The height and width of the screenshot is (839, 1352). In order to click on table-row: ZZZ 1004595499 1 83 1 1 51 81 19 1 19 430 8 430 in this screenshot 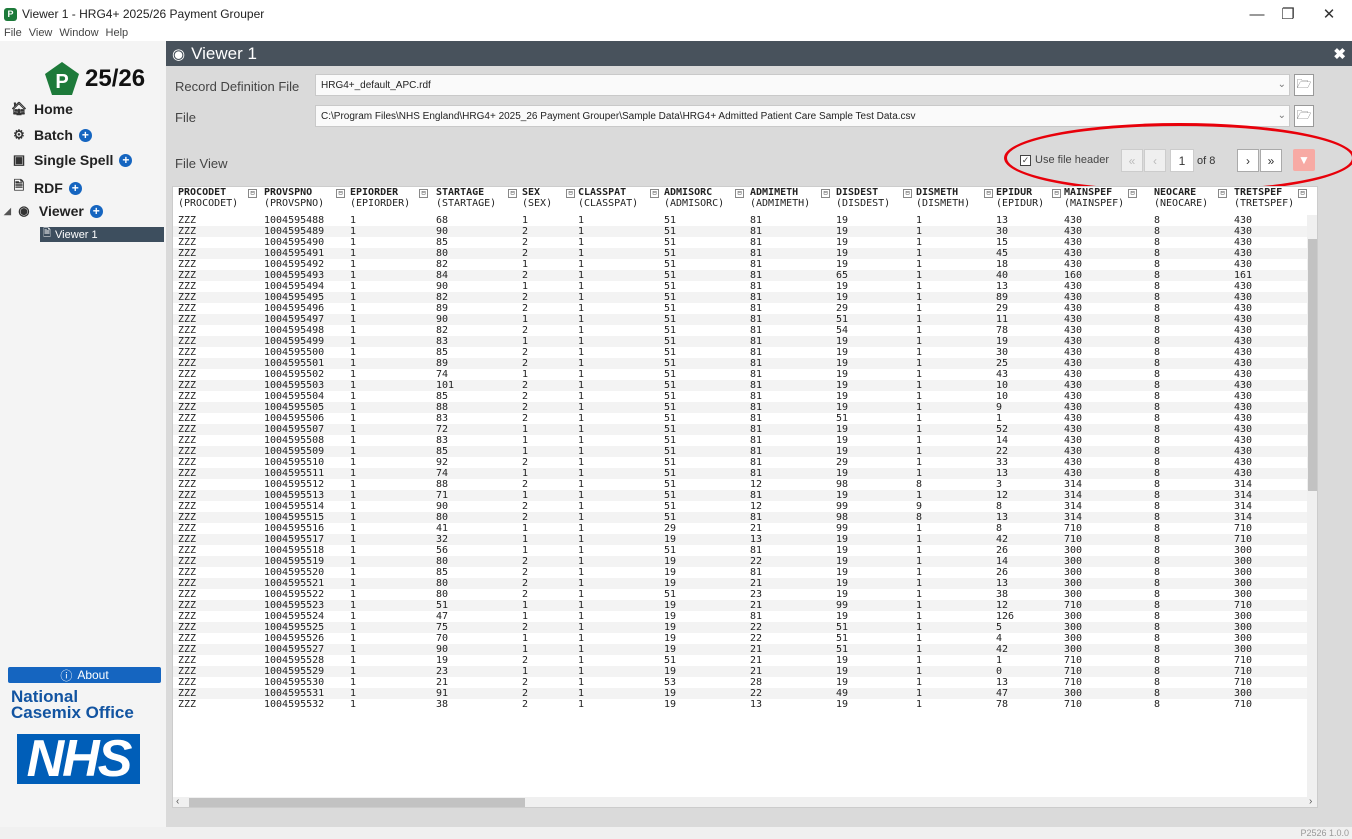, I will do `click(740, 341)`.